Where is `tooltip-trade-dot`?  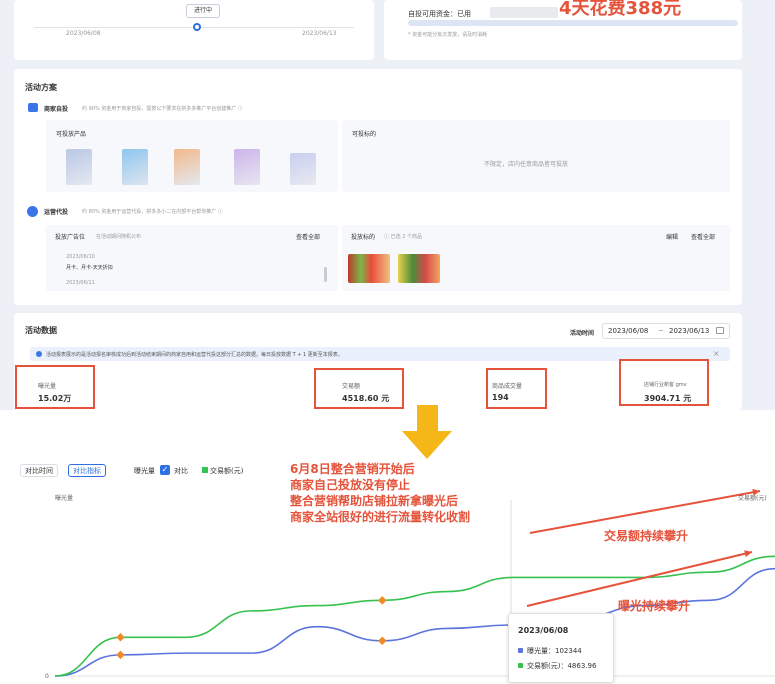
tooltip-trade-dot is located at coordinates (520, 665).